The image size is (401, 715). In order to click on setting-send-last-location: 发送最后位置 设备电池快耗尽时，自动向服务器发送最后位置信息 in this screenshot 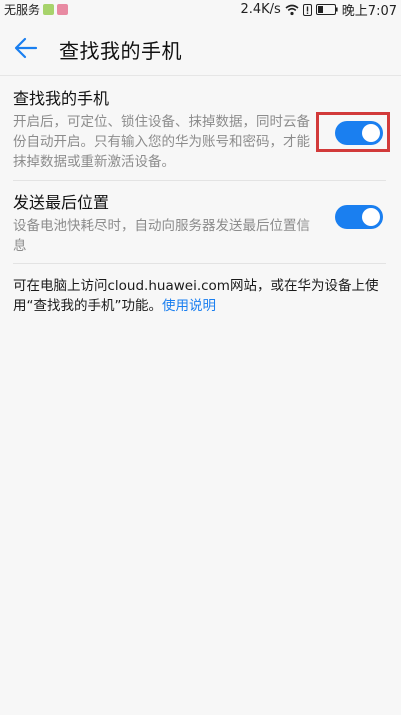, I will do `click(199, 224)`.